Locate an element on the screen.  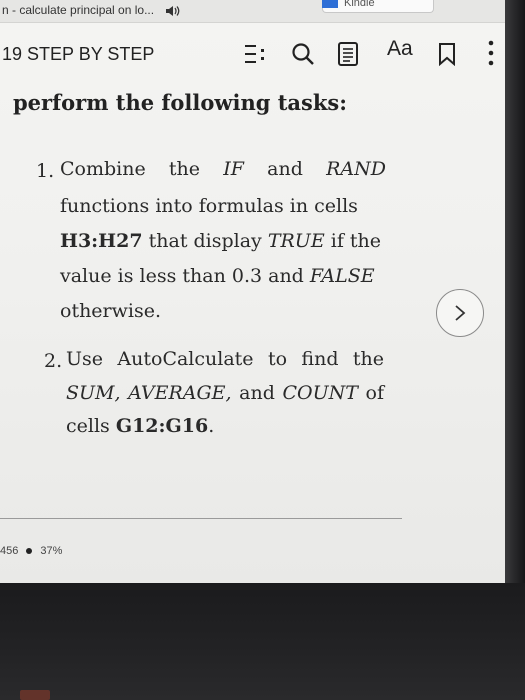
bezel-reflection is located at coordinates (35, 695).